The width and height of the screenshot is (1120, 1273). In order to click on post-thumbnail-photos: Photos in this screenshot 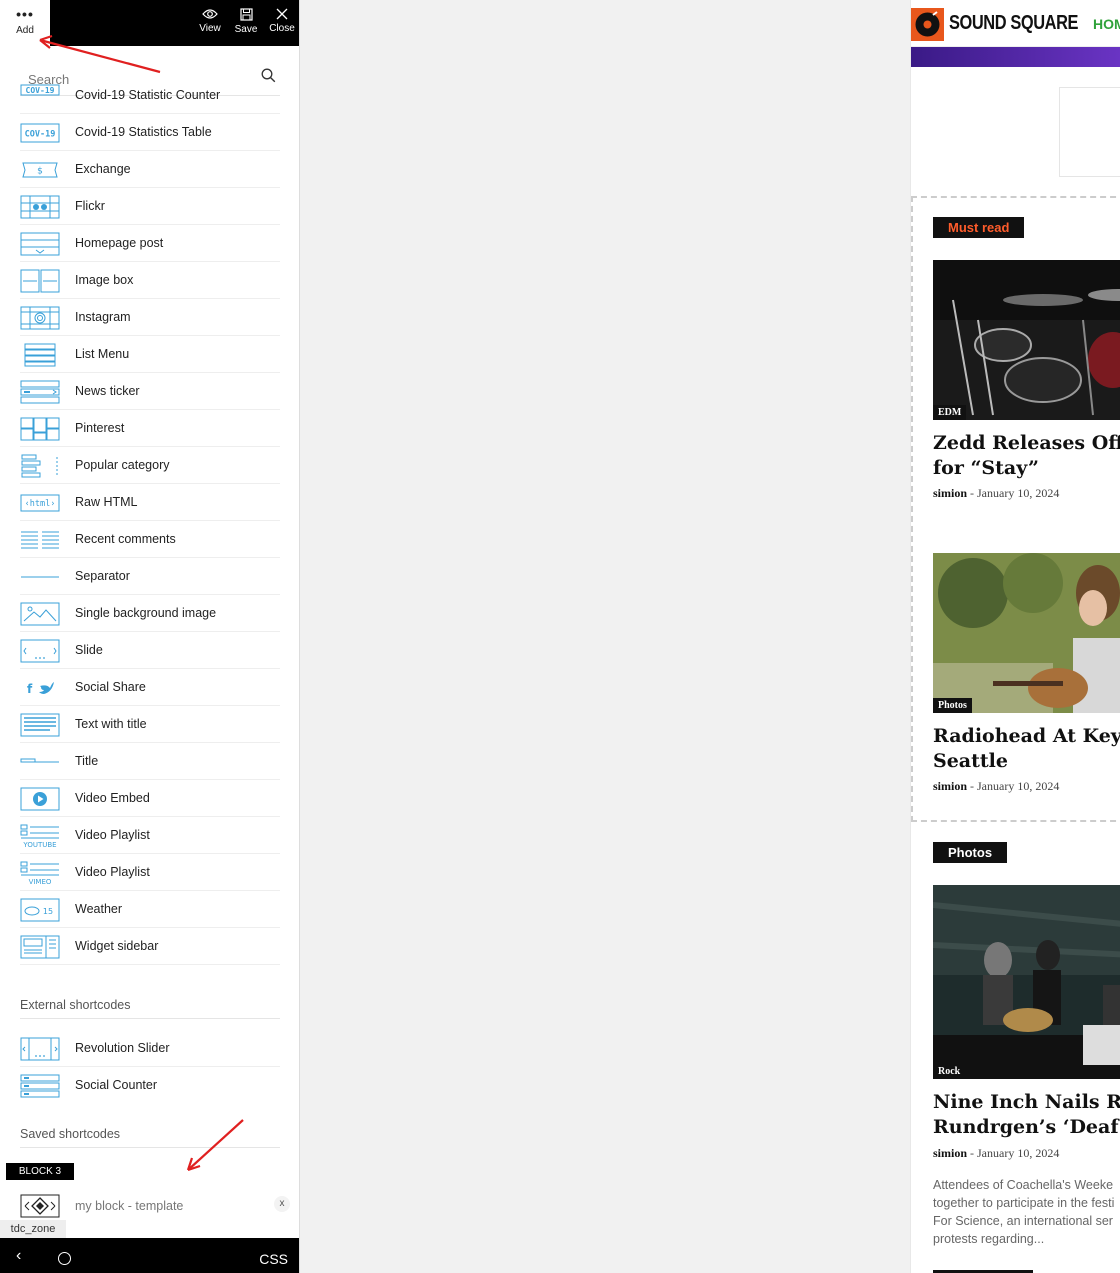, I will do `click(1026, 633)`.